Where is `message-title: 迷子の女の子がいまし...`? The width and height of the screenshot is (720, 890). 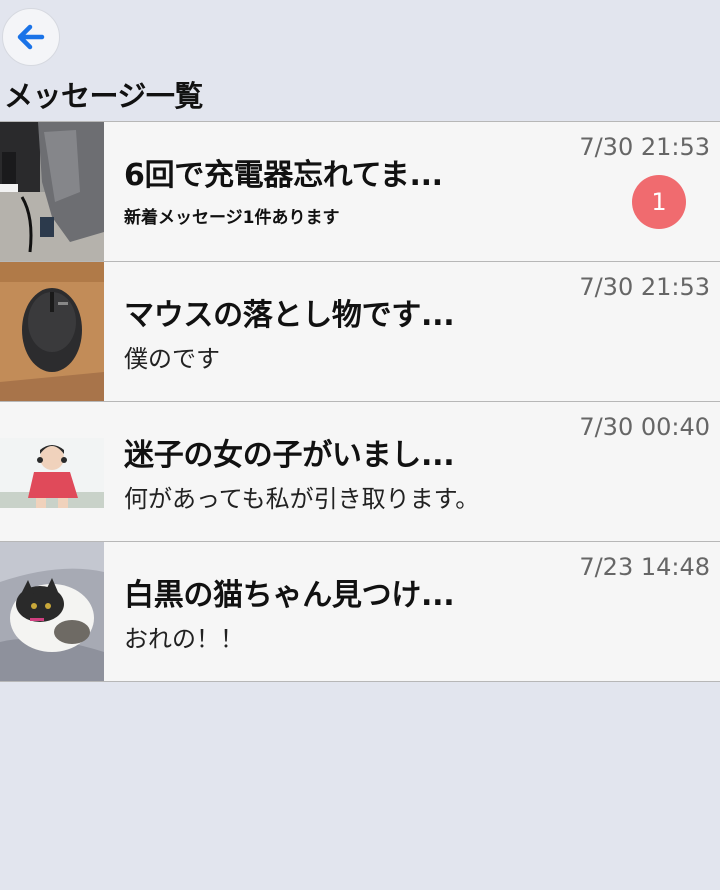
message-title: 迷子の女の子がいまし... is located at coordinates (289, 455).